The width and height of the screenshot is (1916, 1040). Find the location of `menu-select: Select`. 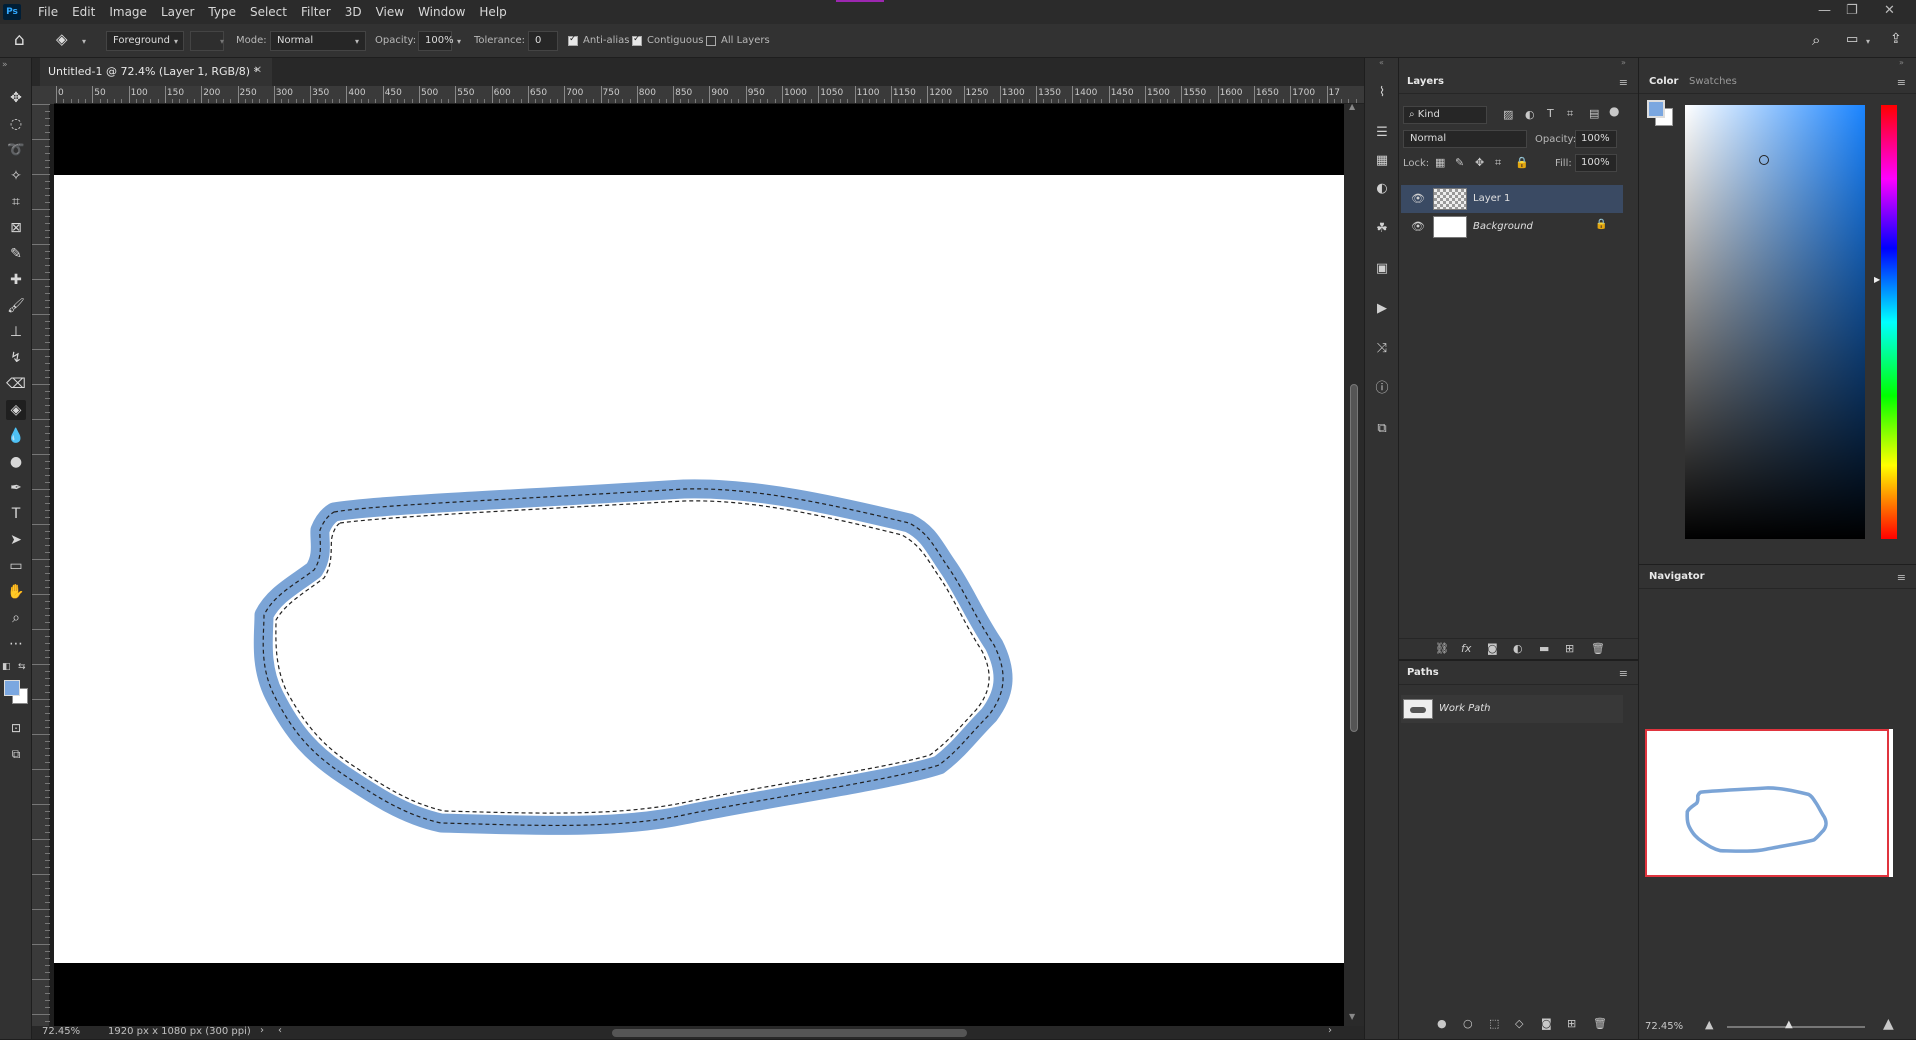

menu-select: Select is located at coordinates (268, 12).